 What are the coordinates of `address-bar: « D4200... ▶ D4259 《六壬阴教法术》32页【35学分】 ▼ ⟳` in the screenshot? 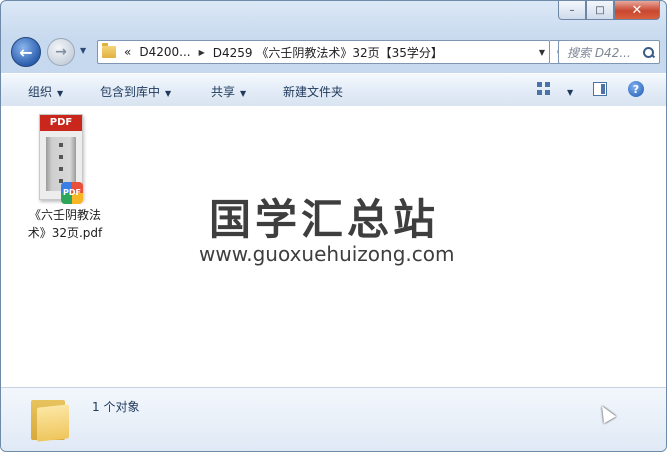 It's located at (336, 52).